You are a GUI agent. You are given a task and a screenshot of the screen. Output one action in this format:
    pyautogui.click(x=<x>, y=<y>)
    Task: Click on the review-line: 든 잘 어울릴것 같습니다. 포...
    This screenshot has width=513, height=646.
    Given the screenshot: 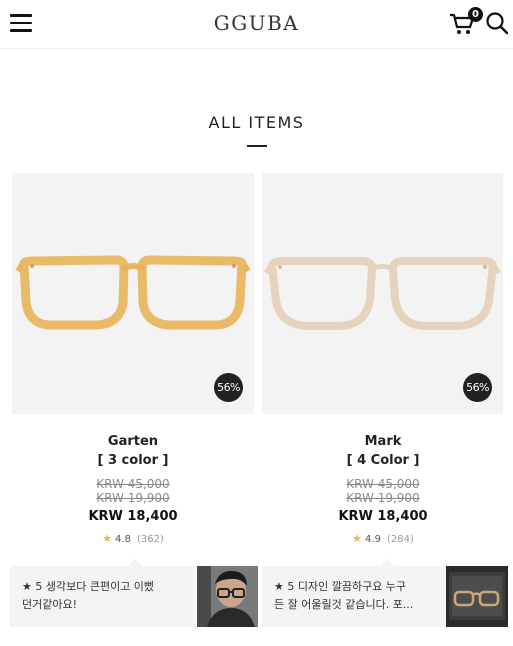 What is the action you would take?
    pyautogui.click(x=344, y=604)
    